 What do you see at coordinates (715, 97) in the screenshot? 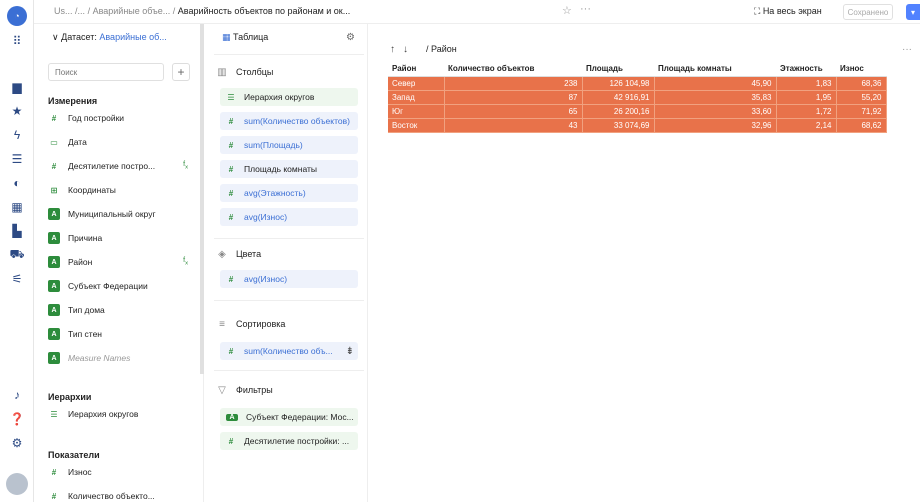
I see `table-cell: 35,83` at bounding box center [715, 97].